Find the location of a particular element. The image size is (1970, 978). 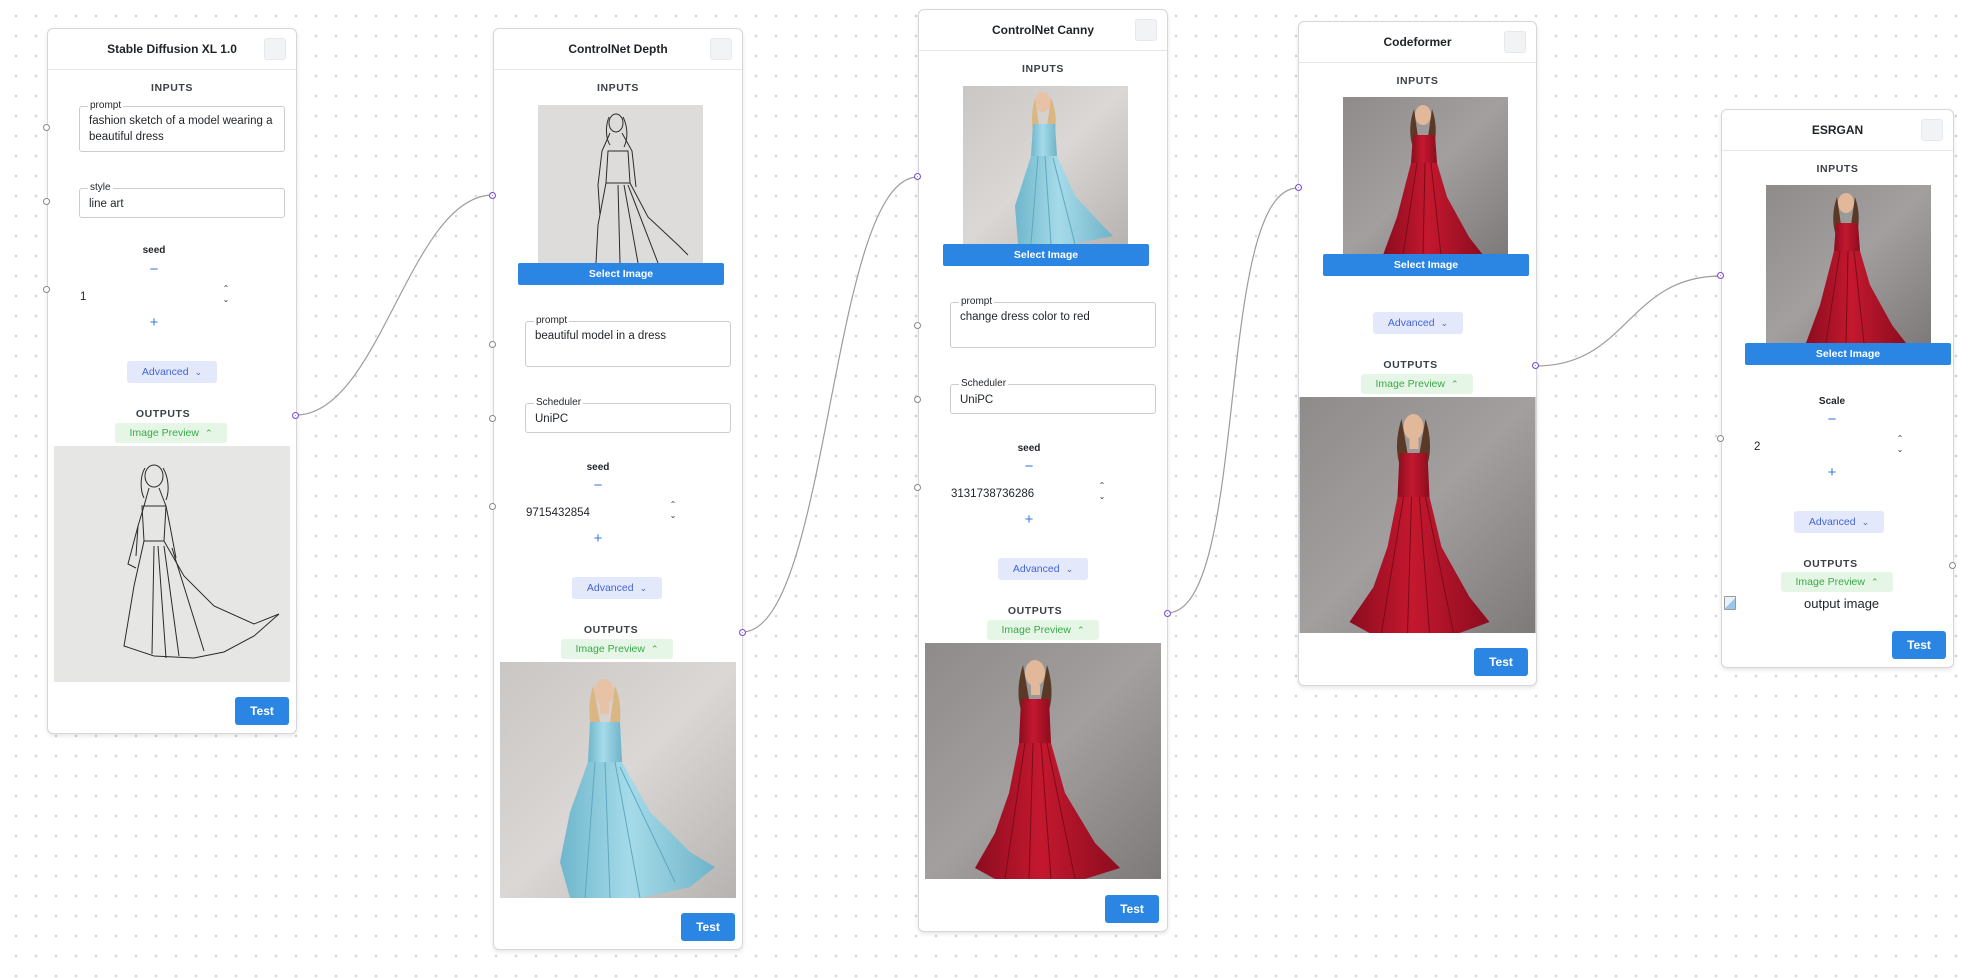

input-image is located at coordinates (620, 184).